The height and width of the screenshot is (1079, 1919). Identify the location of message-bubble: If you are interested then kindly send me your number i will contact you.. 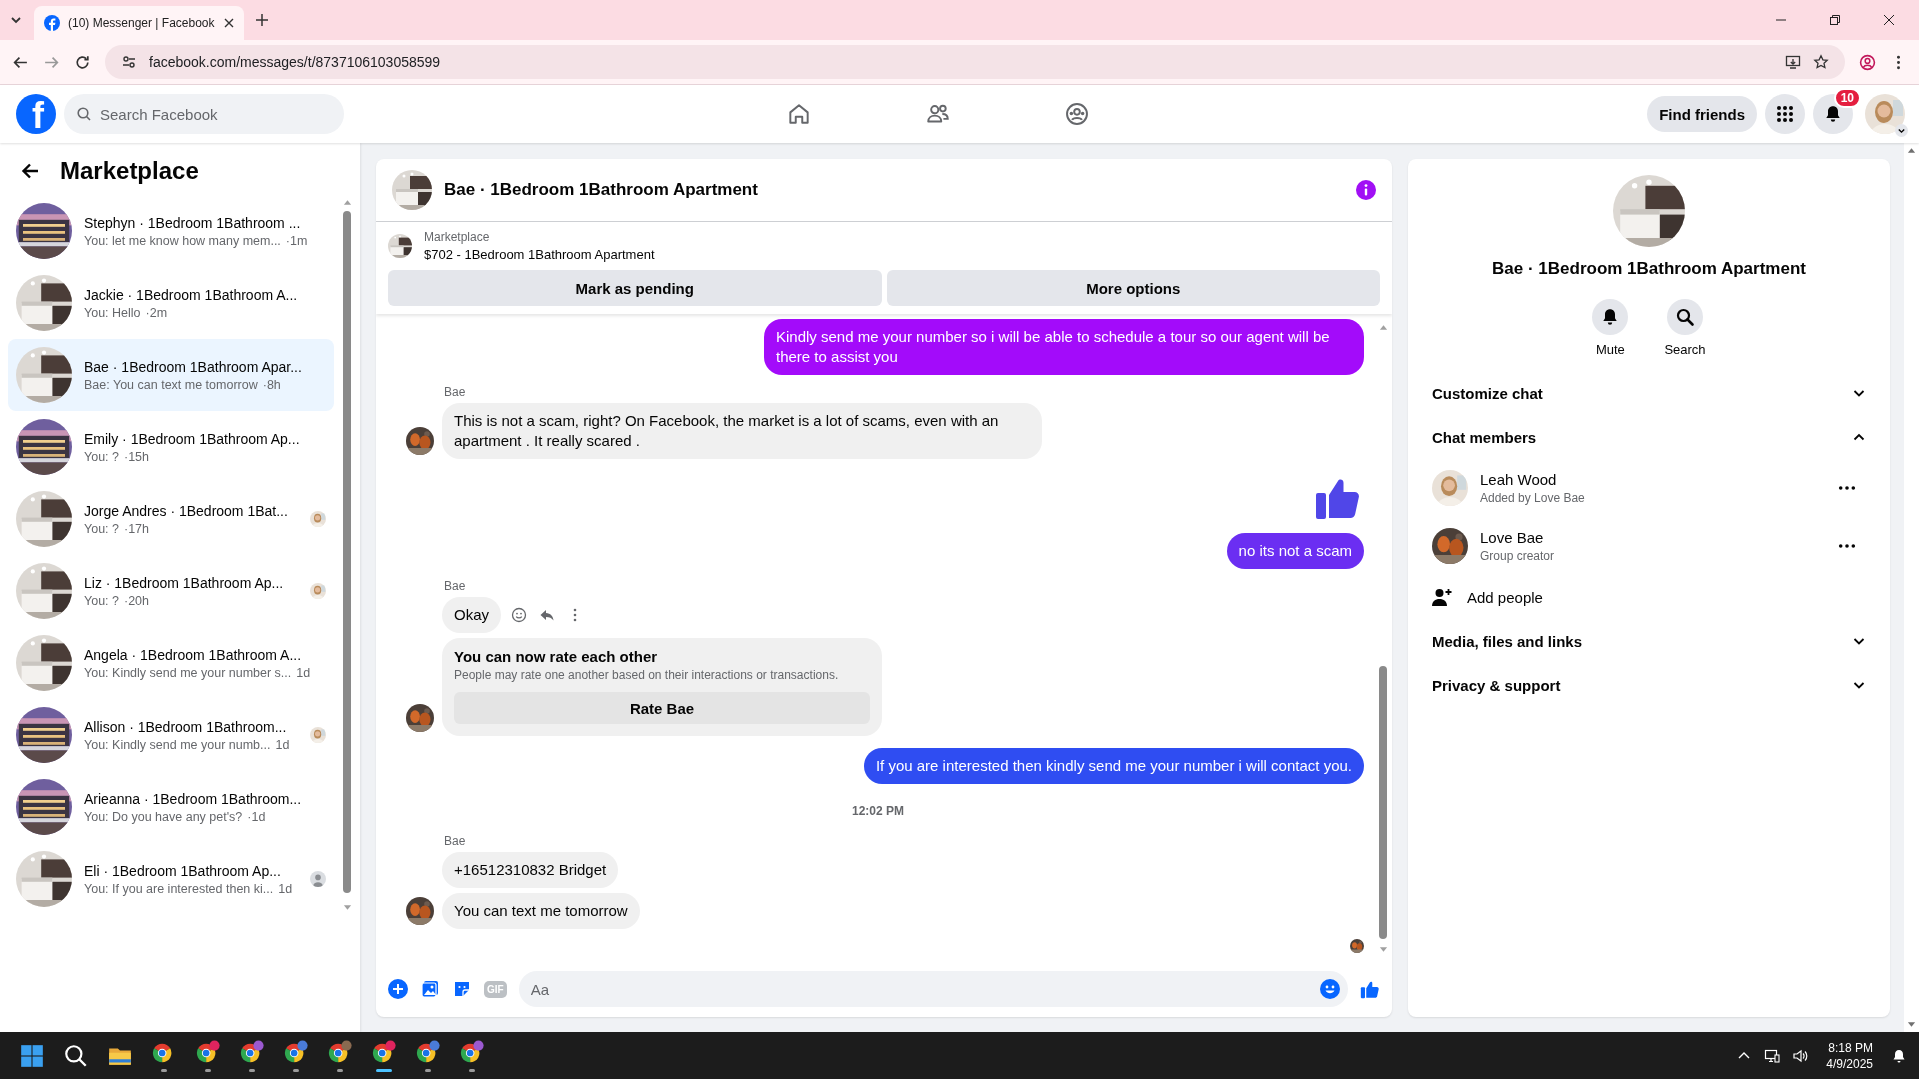
(1113, 766).